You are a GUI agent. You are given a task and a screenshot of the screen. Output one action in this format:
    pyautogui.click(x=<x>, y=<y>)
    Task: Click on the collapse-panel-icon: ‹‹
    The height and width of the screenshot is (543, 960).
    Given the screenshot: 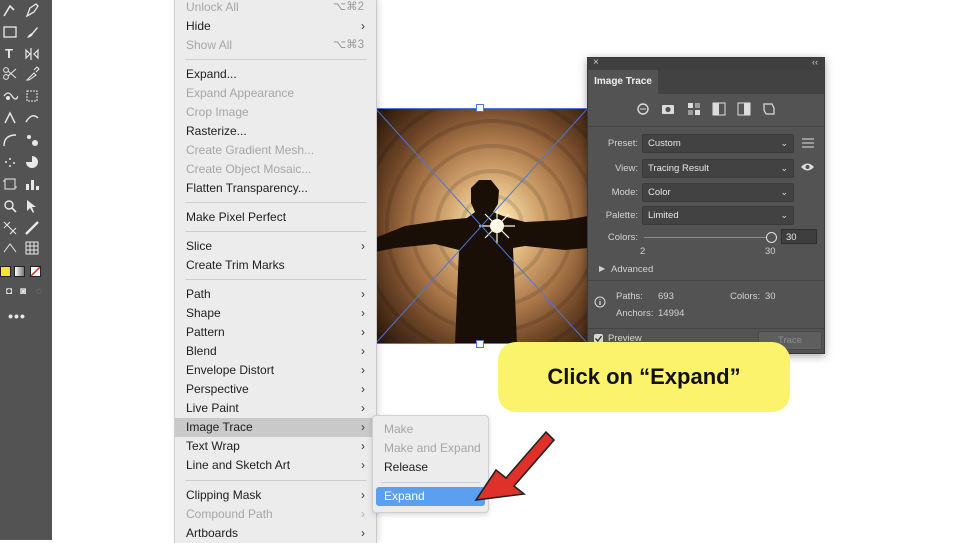 What is the action you would take?
    pyautogui.click(x=815, y=62)
    